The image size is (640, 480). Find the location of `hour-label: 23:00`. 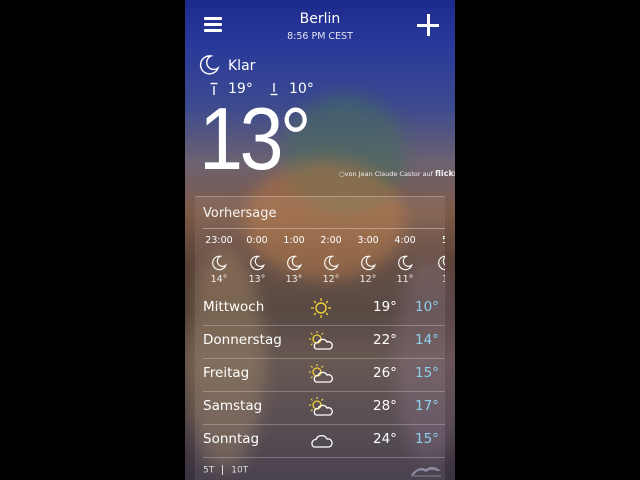

hour-label: 23:00 is located at coordinates (219, 240).